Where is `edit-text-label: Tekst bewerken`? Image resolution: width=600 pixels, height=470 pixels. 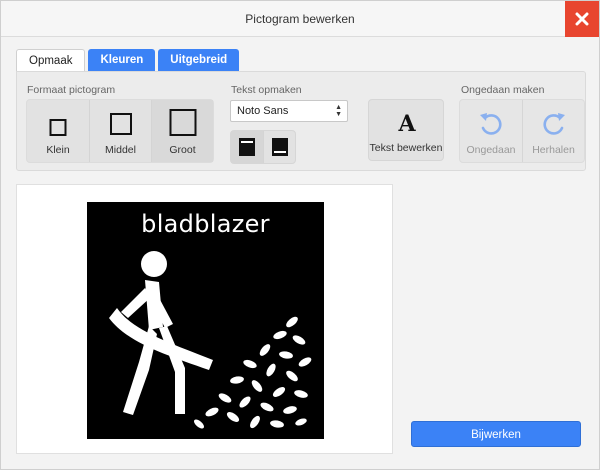
edit-text-label: Tekst bewerken is located at coordinates (406, 148).